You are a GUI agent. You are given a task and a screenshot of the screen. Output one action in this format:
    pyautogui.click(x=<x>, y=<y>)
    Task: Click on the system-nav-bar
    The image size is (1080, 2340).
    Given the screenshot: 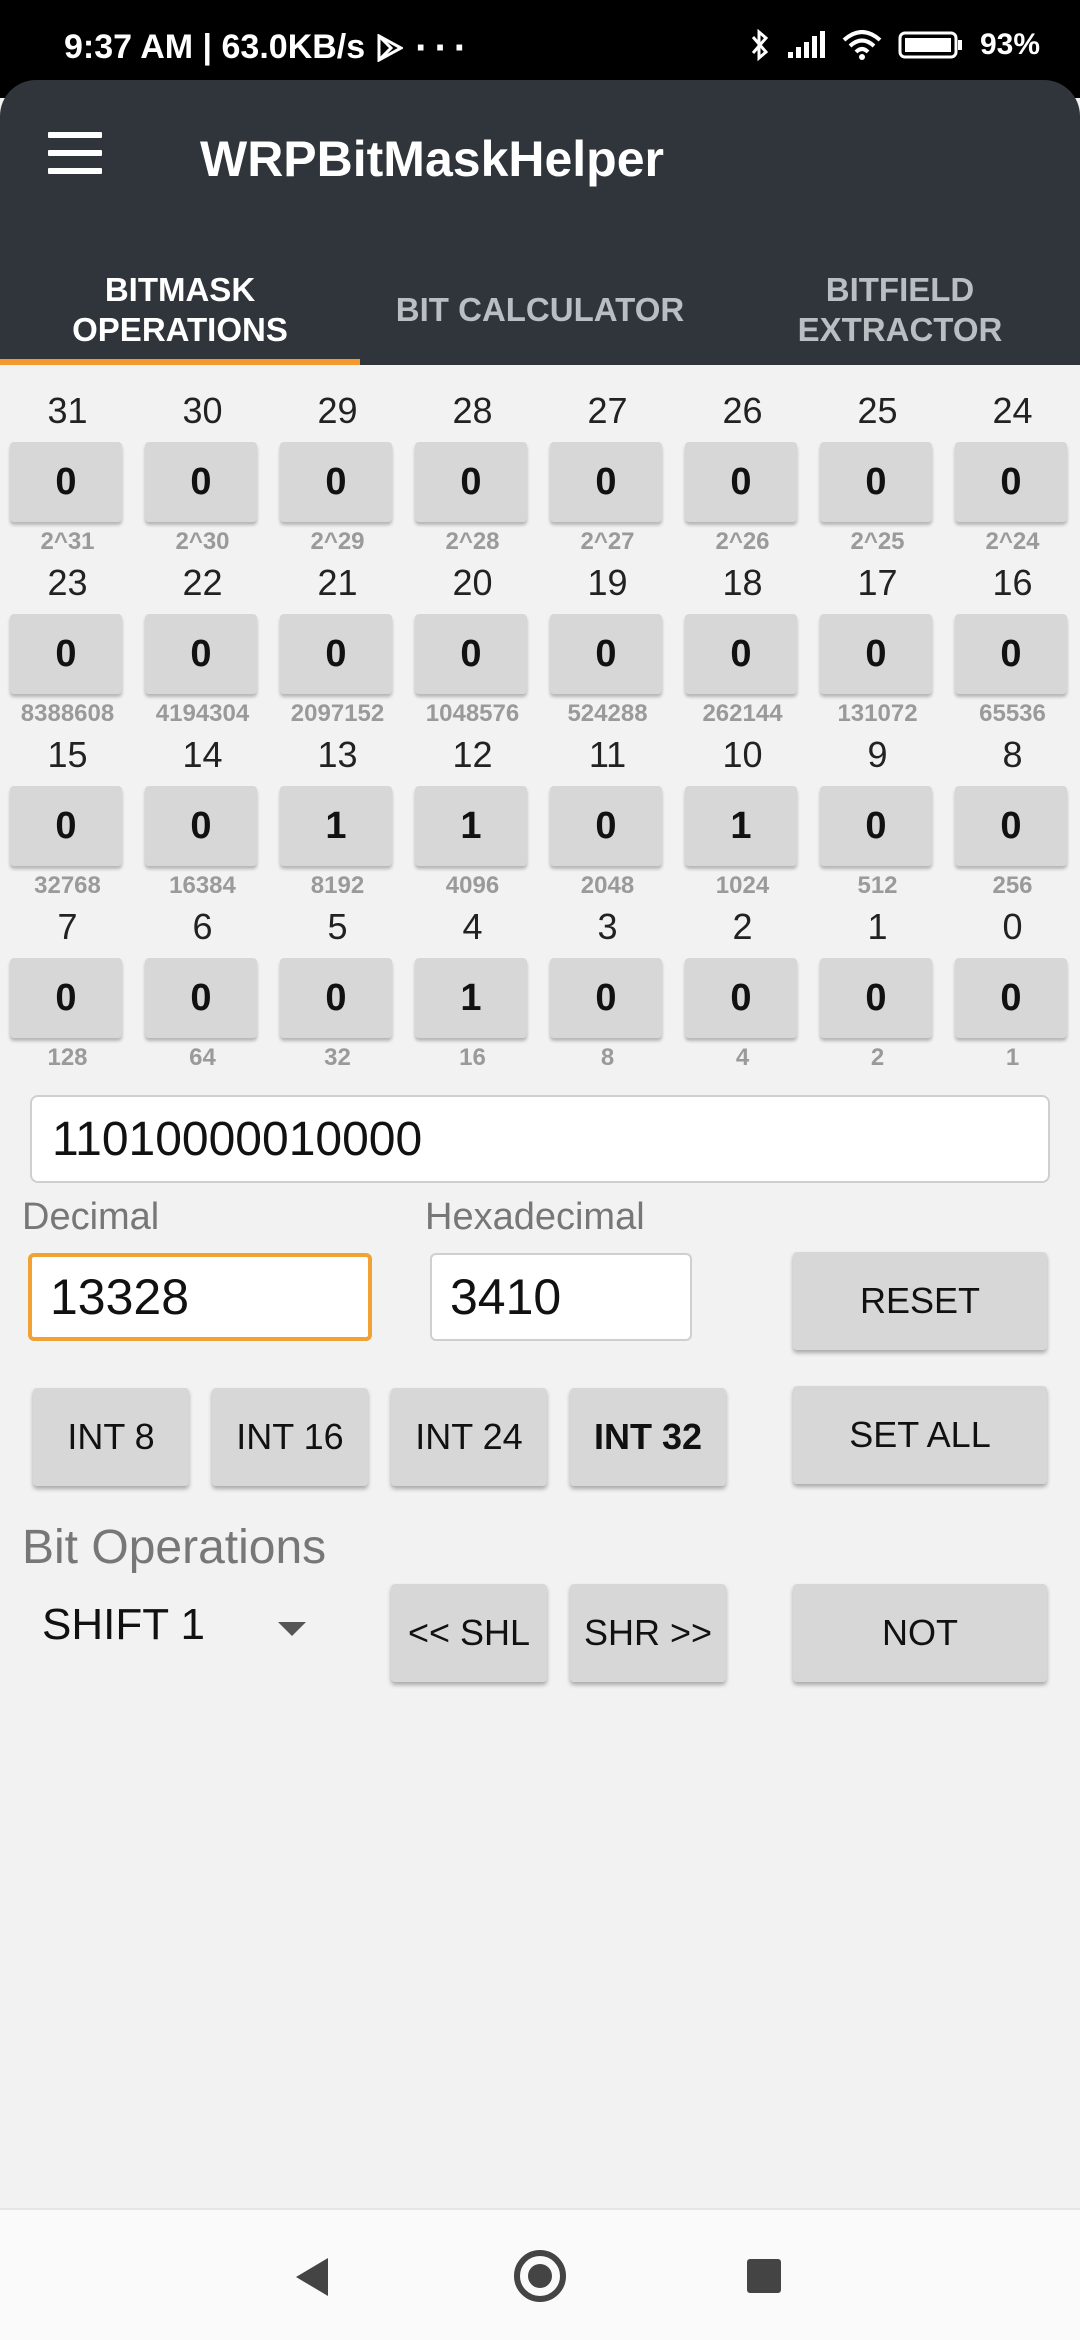 What is the action you would take?
    pyautogui.click(x=540, y=2275)
    